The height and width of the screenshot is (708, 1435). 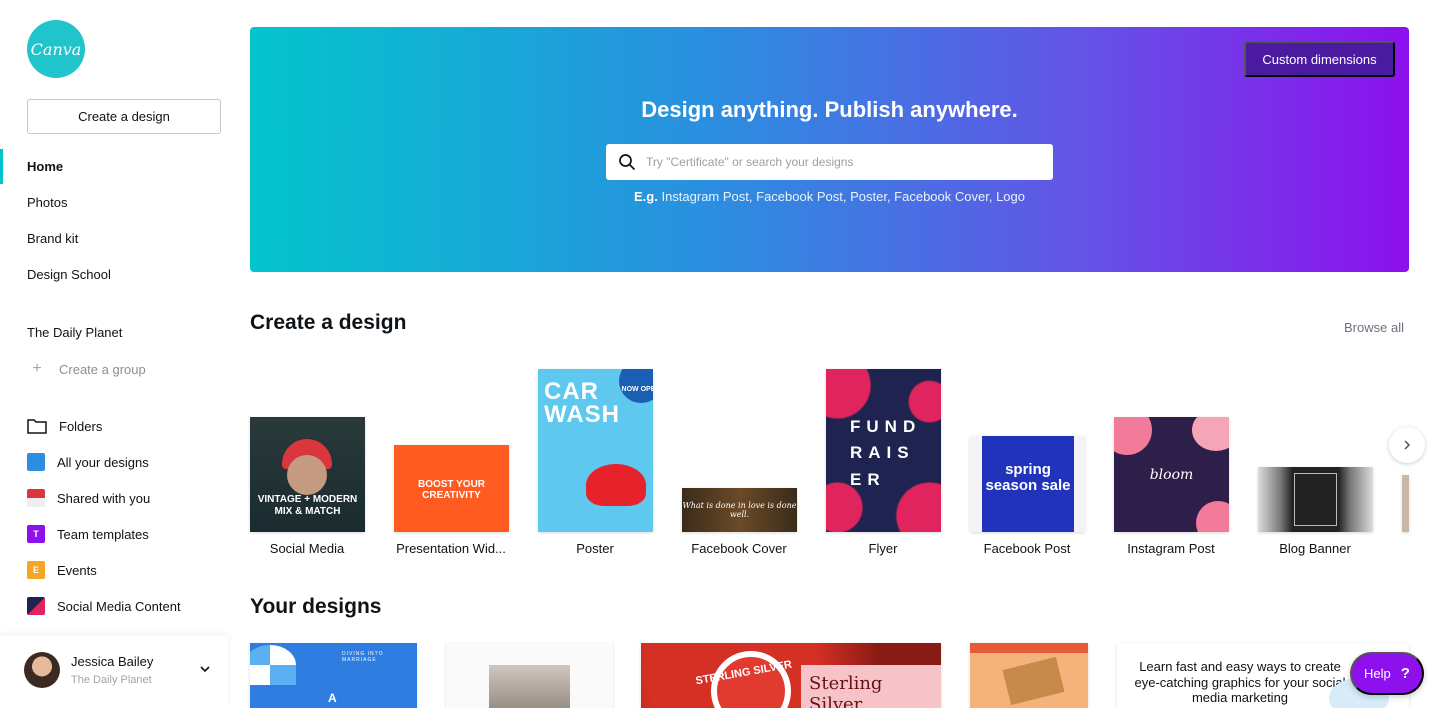 What do you see at coordinates (1319, 59) in the screenshot?
I see `custom-dimensions-button: Custom dimensions` at bounding box center [1319, 59].